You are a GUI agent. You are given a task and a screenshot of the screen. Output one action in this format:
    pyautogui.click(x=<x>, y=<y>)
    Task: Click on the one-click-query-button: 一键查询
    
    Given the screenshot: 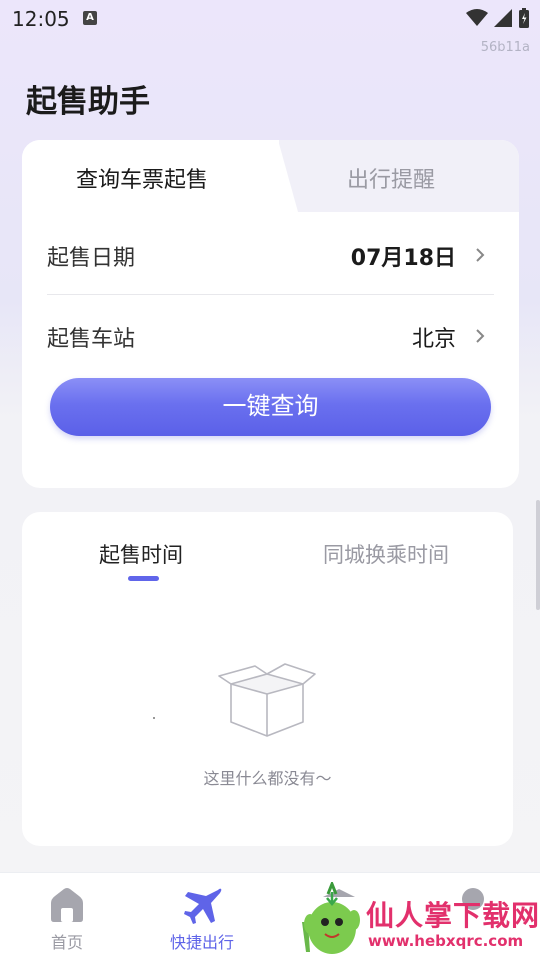 What is the action you would take?
    pyautogui.click(x=270, y=407)
    